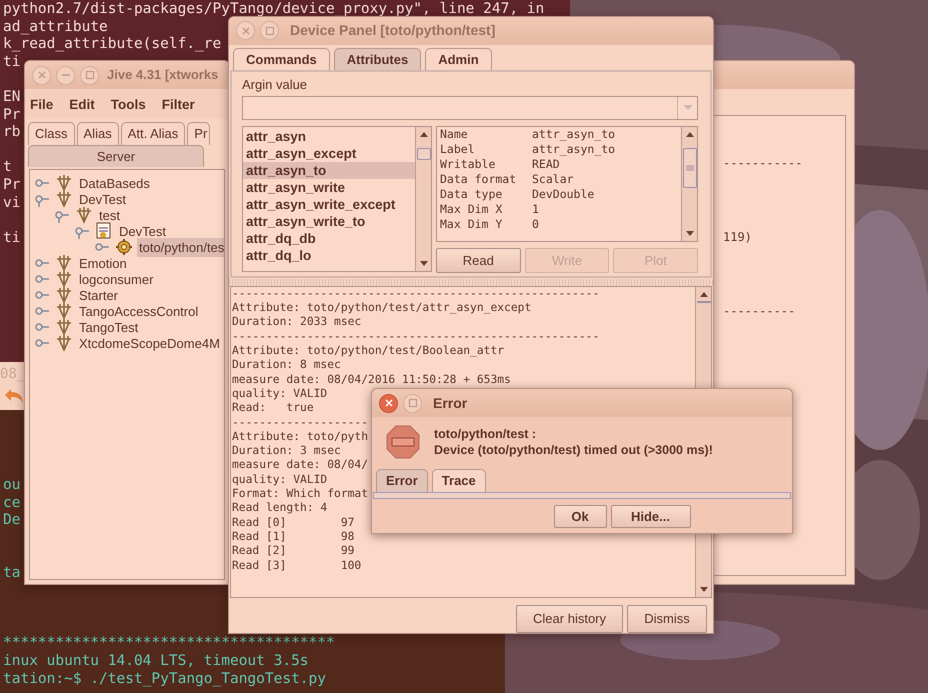  What do you see at coordinates (7, 168) in the screenshot?
I see `terminal-line: t` at bounding box center [7, 168].